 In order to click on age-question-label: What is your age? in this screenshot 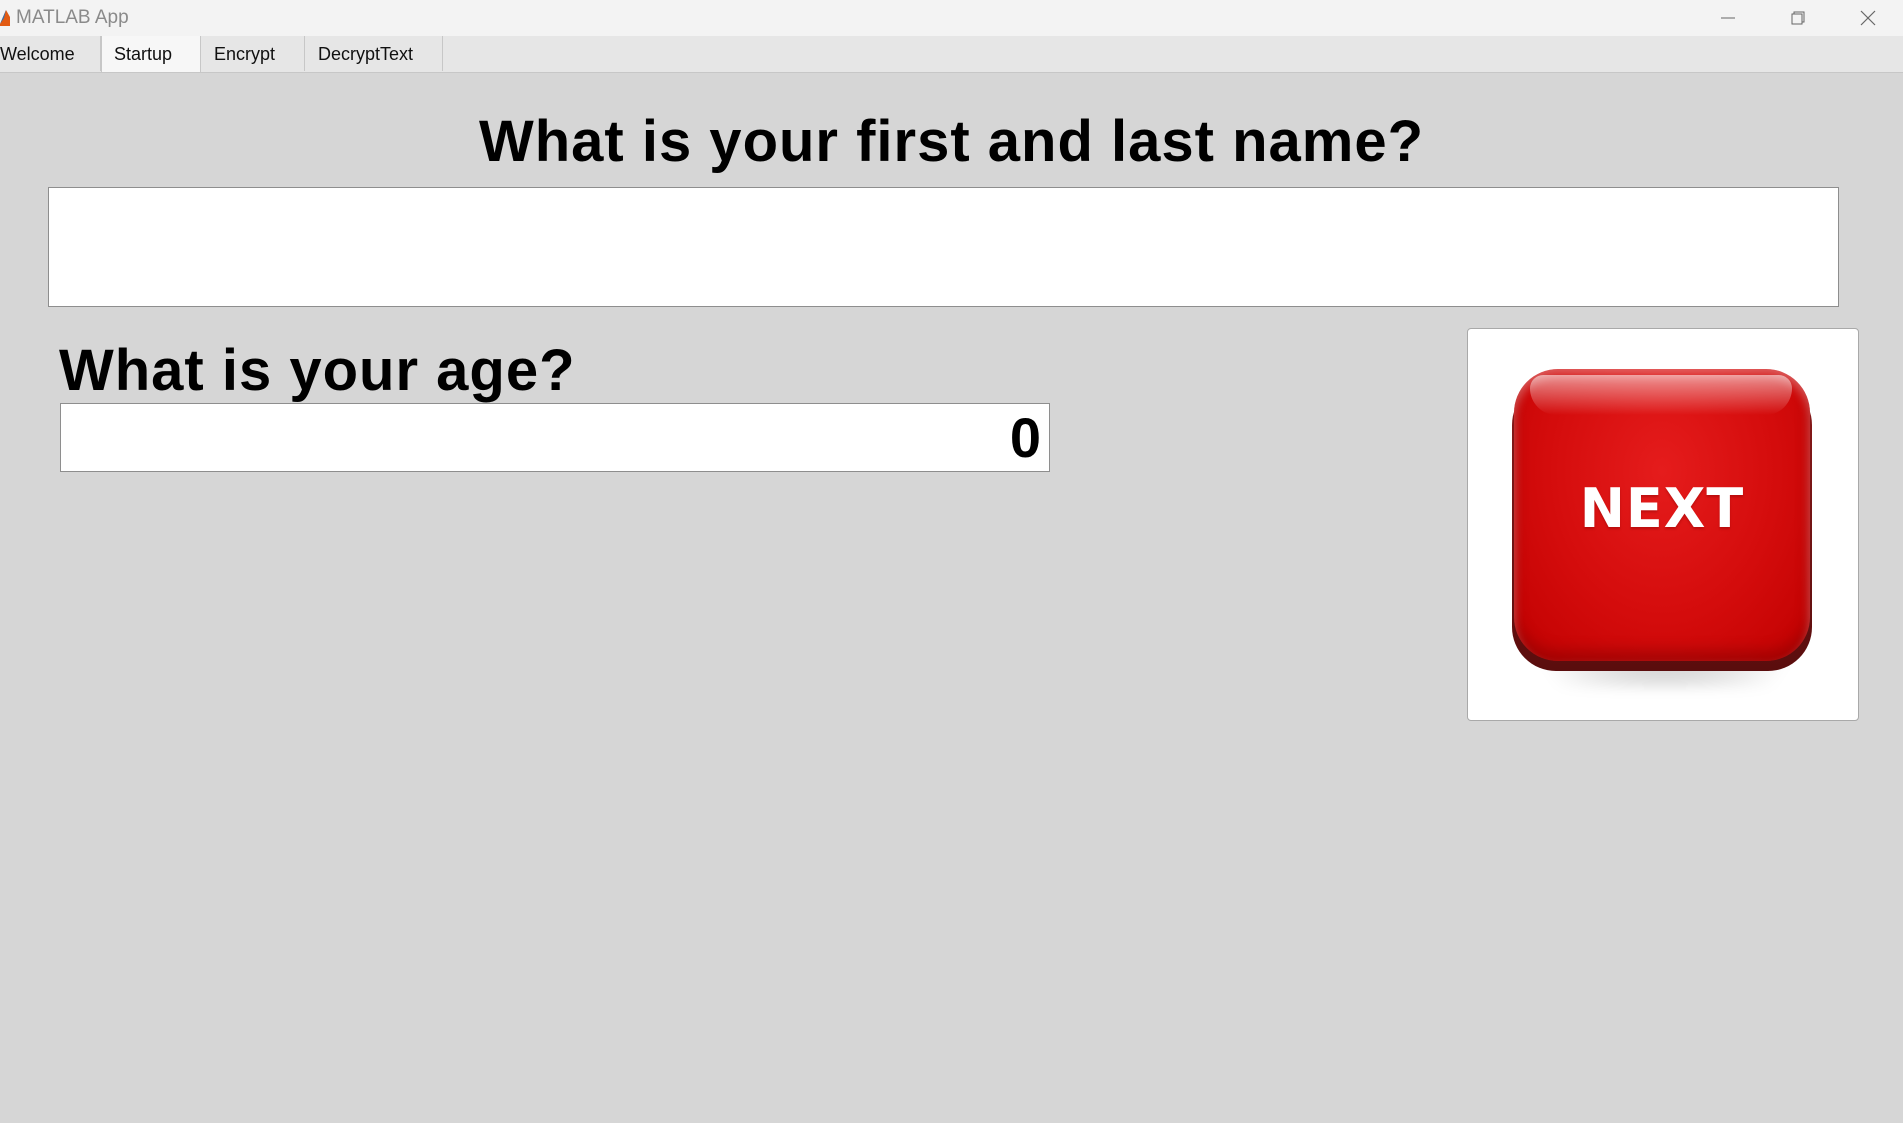, I will do `click(317, 370)`.